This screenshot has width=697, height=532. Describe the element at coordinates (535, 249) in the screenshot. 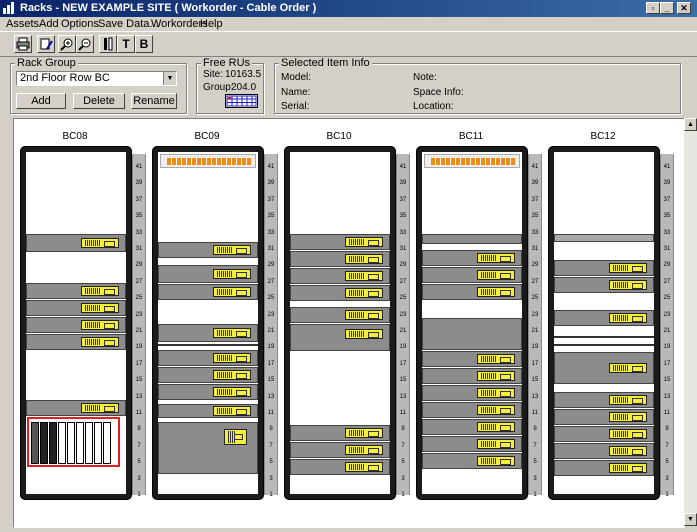

I see `ru-number-label: 31` at that location.